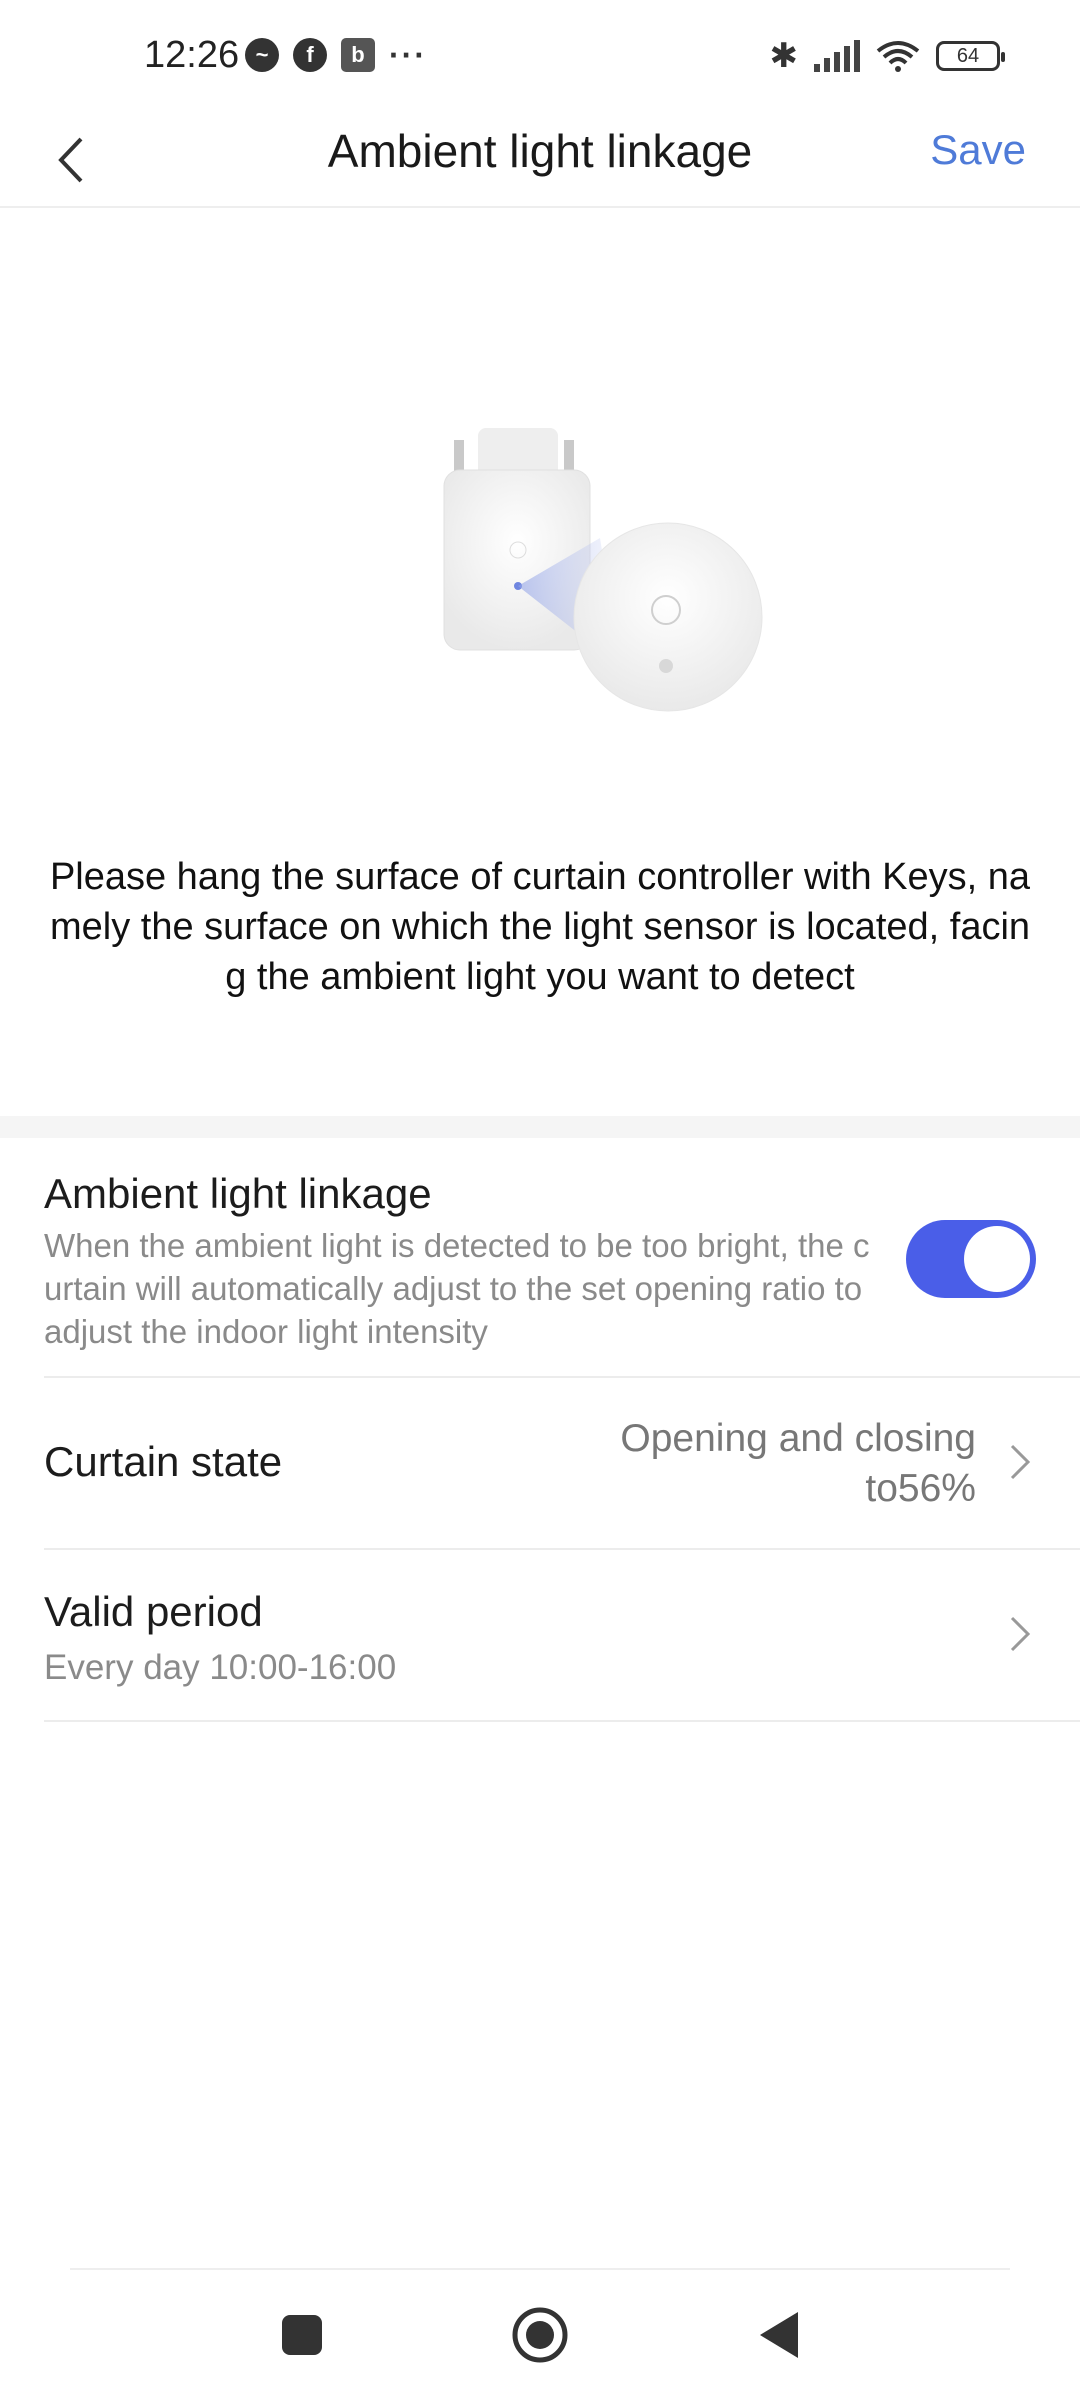 The image size is (1080, 2400). Describe the element at coordinates (540, 1635) in the screenshot. I see `valid-period-row: Valid period Every day 10:00-16:00` at that location.